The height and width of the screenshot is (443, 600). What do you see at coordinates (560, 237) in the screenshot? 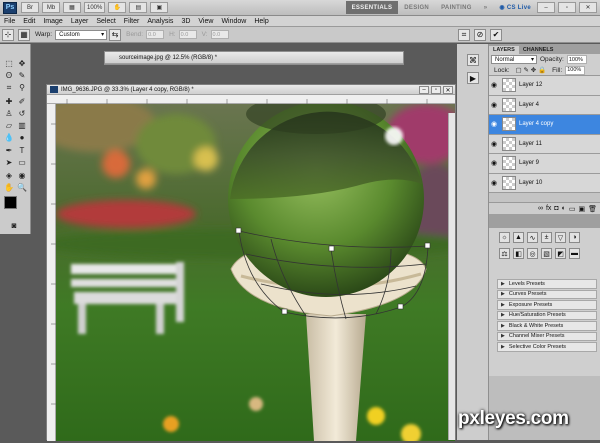
I see `vibrance-icon: ▽` at bounding box center [560, 237].